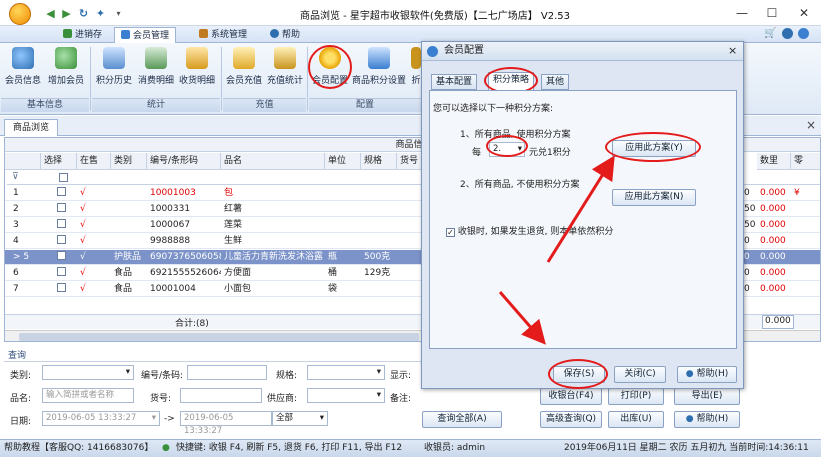  What do you see at coordinates (522, 318) in the screenshot?
I see `arrow-to-save` at bounding box center [522, 318].